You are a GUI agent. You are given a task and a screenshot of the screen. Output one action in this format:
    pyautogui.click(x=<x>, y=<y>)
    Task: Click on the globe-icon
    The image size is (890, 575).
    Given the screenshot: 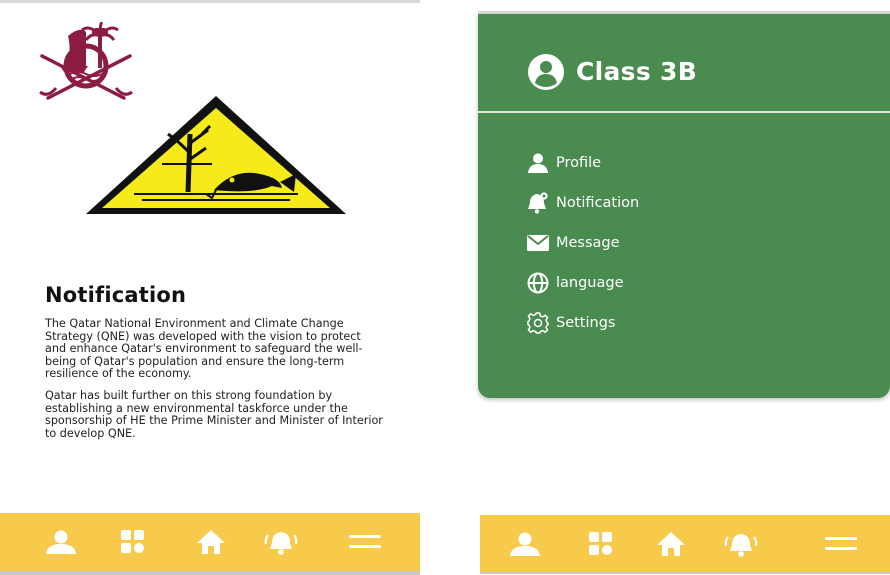 What is the action you would take?
    pyautogui.click(x=538, y=283)
    